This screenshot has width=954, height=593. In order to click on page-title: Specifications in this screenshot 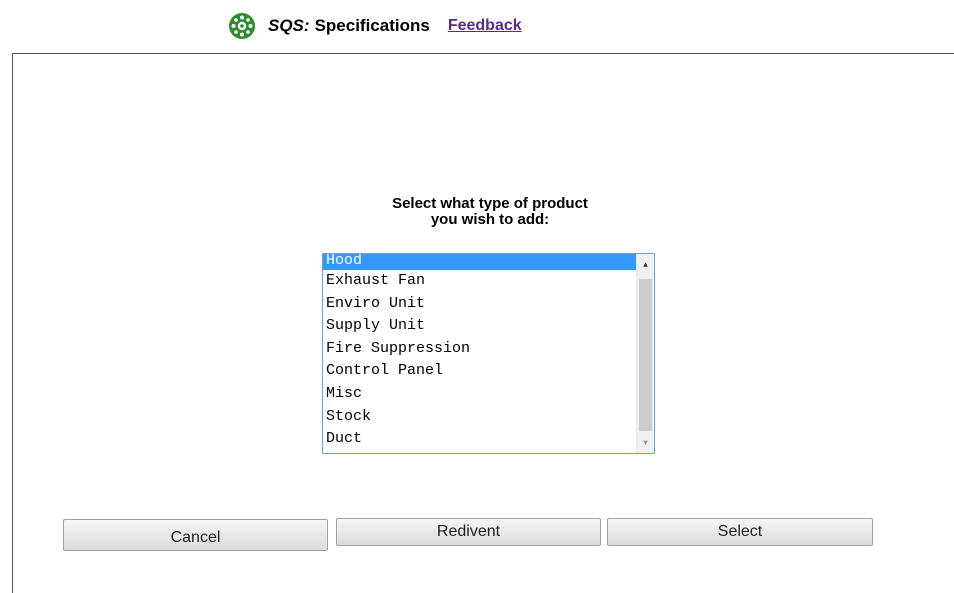, I will do `click(372, 25)`.